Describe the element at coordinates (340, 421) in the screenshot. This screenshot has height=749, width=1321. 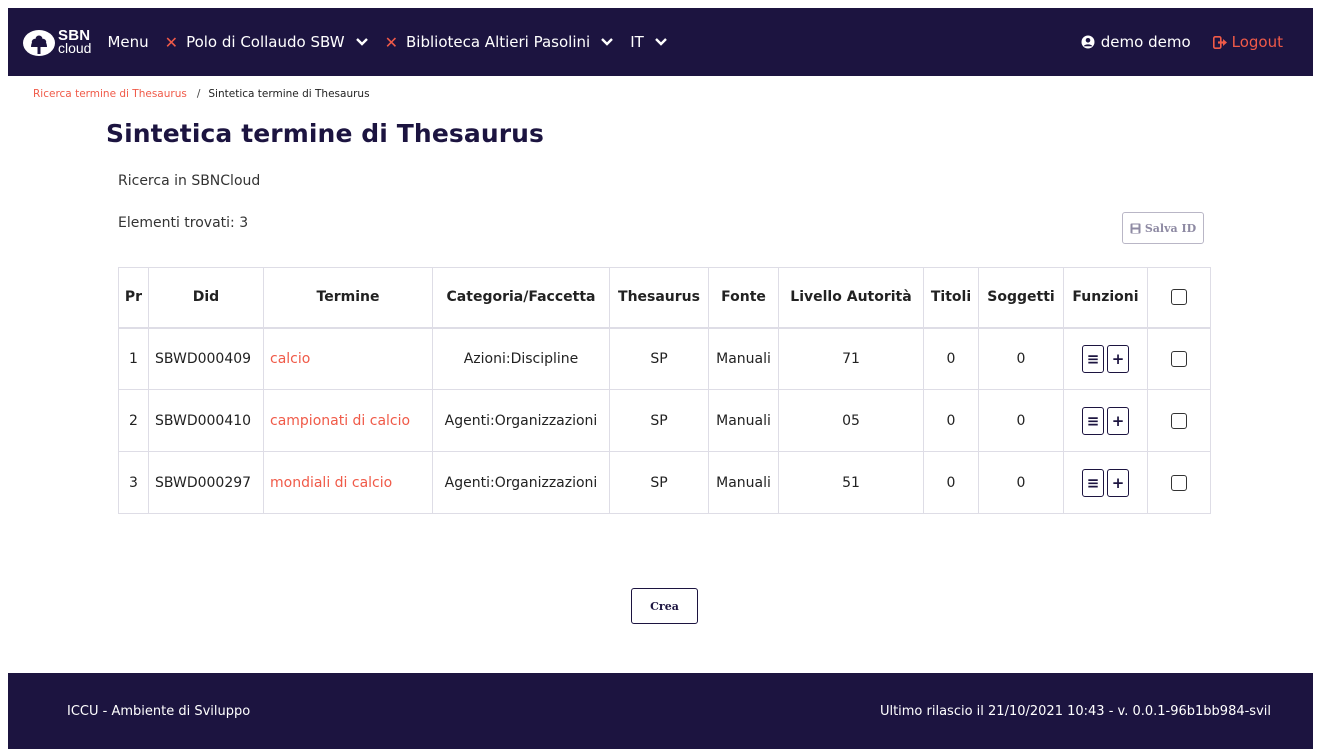
I see `term-link: campionati di calcio` at that location.